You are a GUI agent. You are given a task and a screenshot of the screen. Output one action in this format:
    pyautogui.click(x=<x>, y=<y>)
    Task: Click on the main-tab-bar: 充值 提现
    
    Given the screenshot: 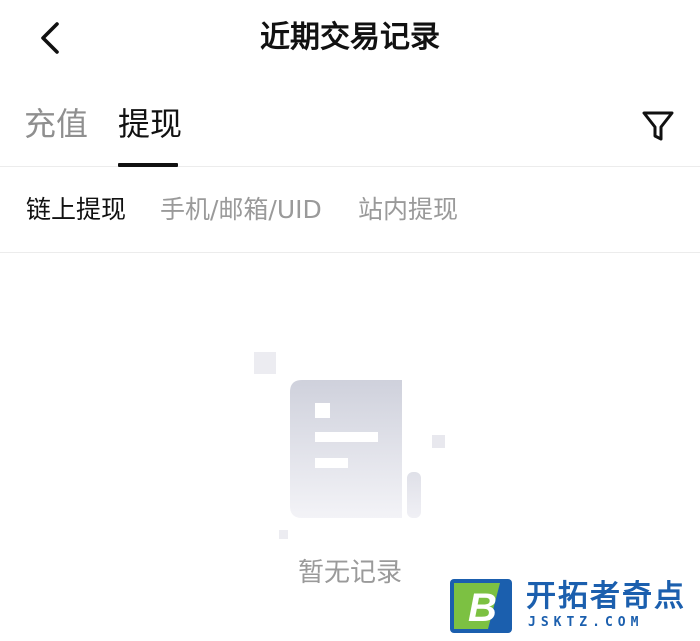 What is the action you would take?
    pyautogui.click(x=350, y=128)
    